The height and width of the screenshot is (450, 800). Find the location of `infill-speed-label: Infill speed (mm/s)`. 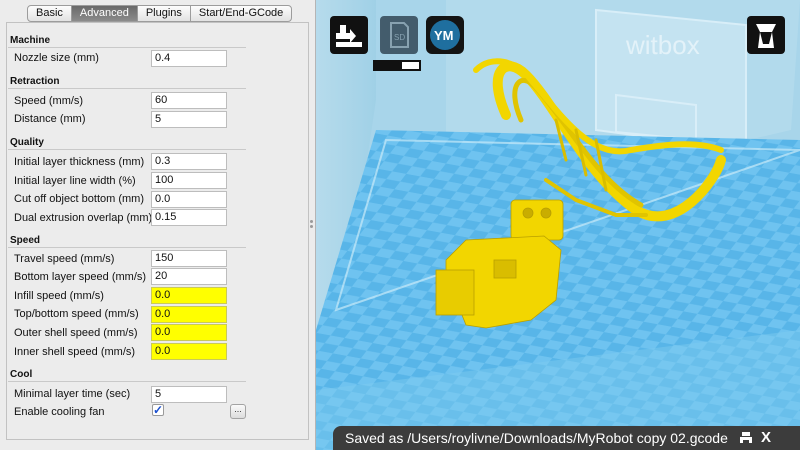

infill-speed-label: Infill speed (mm/s) is located at coordinates (59, 296).